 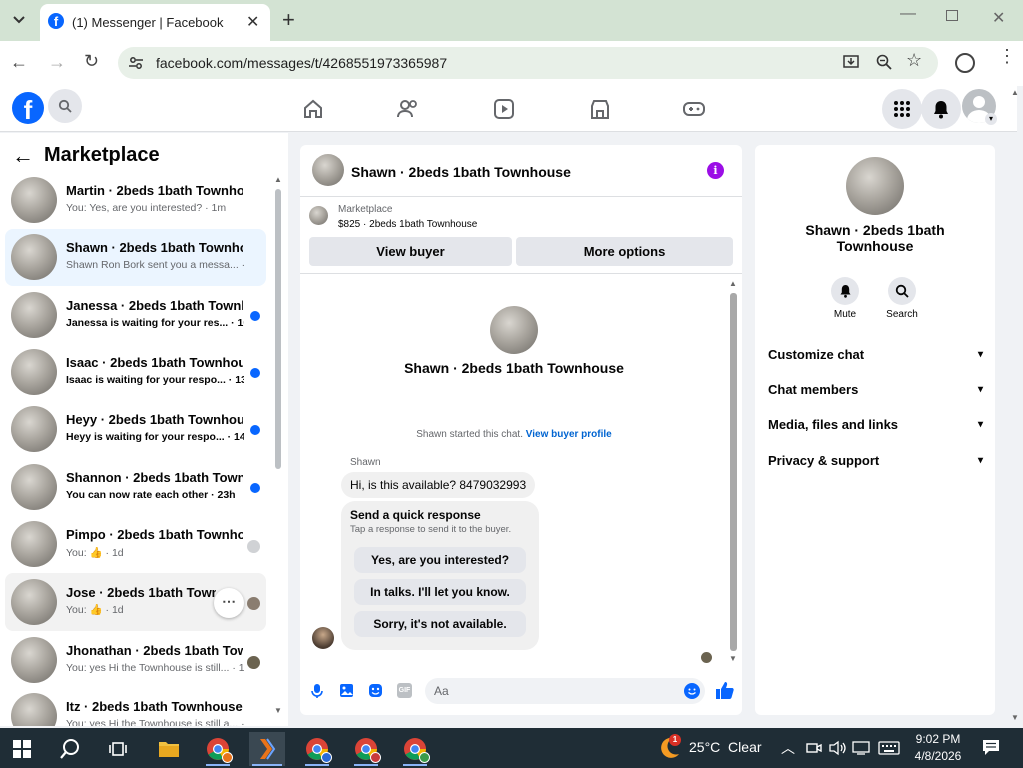 What do you see at coordinates (724, 690) in the screenshot?
I see `like-thumbs-up-icon` at bounding box center [724, 690].